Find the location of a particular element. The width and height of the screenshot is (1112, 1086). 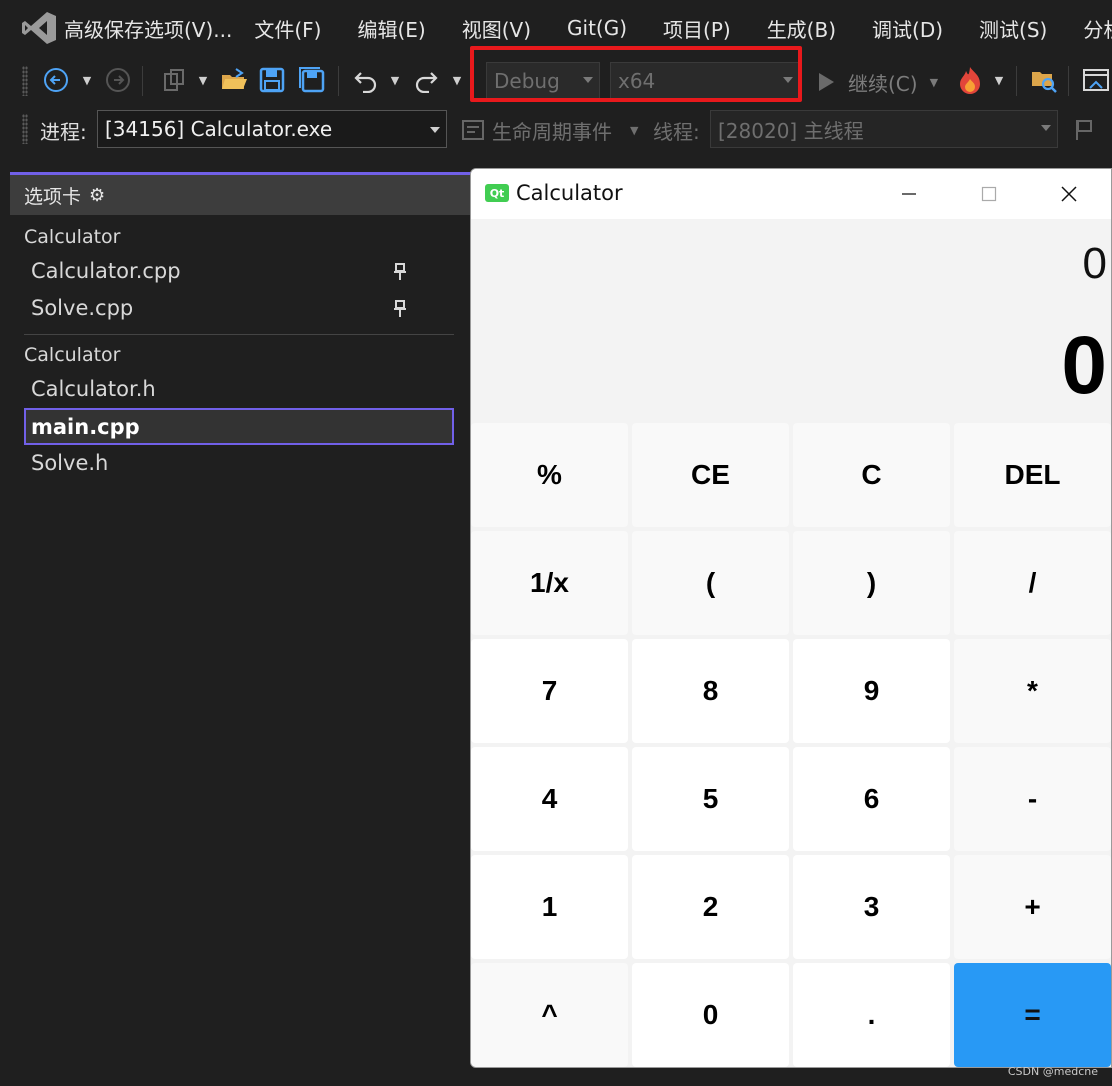

process-value: [34156] Calculator.exe is located at coordinates (219, 129).